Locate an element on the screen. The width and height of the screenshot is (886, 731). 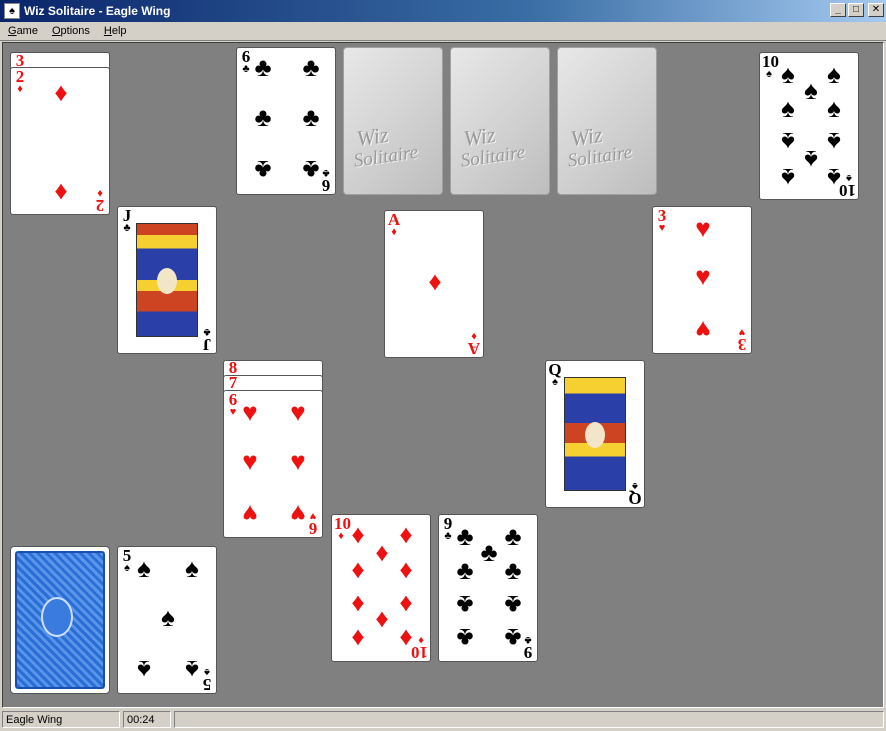
queen-face-art is located at coordinates (595, 434).